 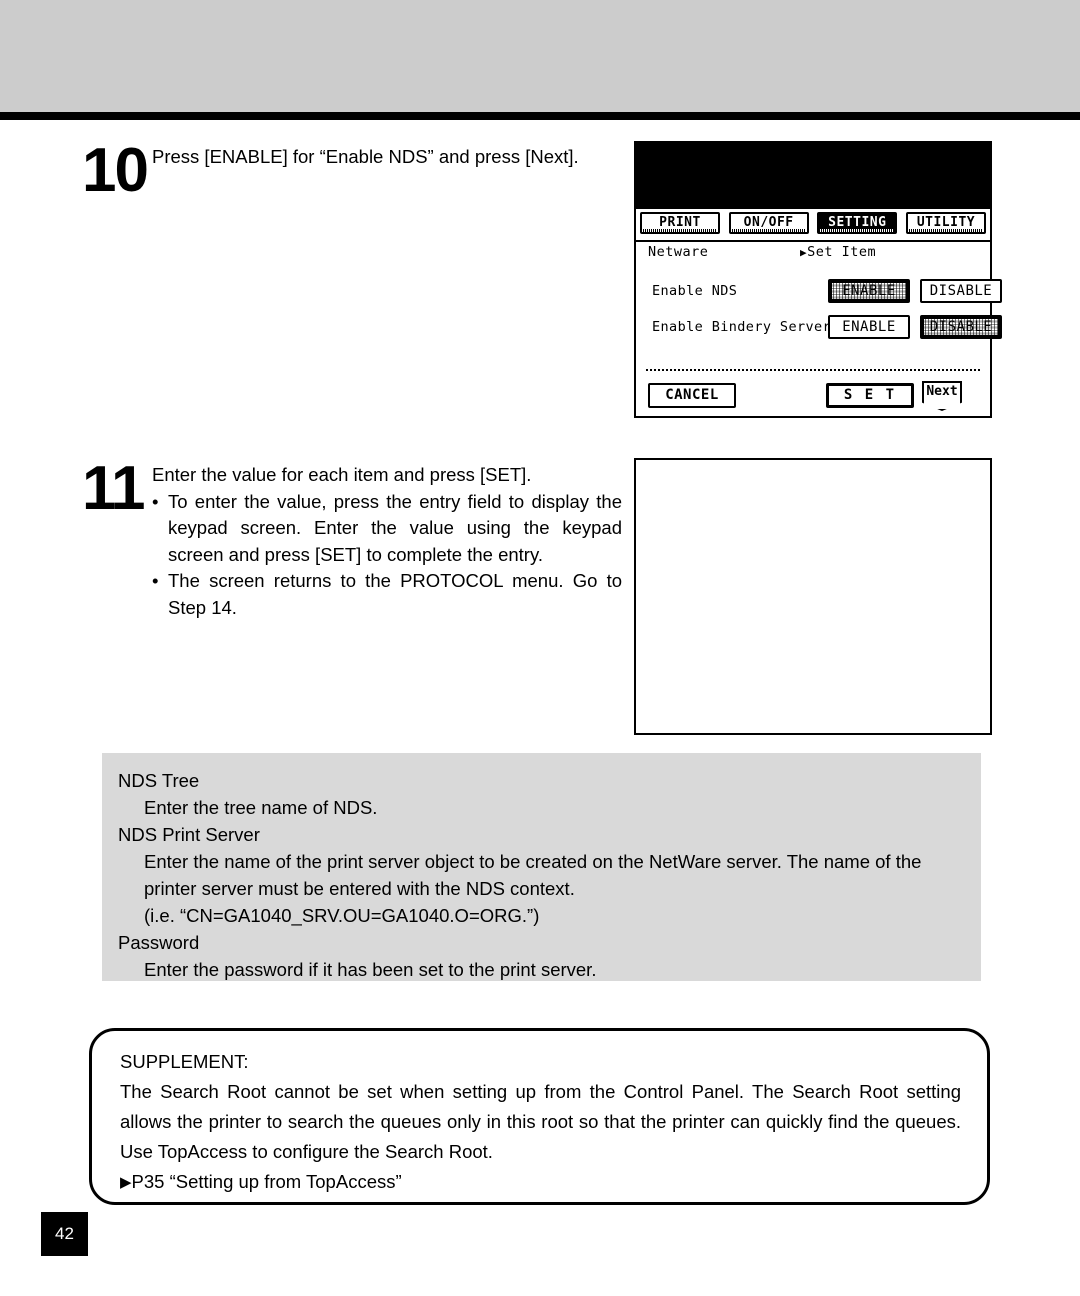 I want to click on enable-nds-disable-label: DISABLE, so click(x=961, y=291).